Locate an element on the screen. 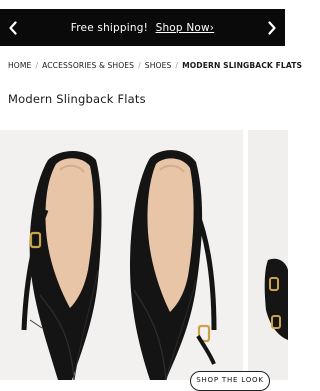  promo-text: Free shipping! is located at coordinates (109, 27).